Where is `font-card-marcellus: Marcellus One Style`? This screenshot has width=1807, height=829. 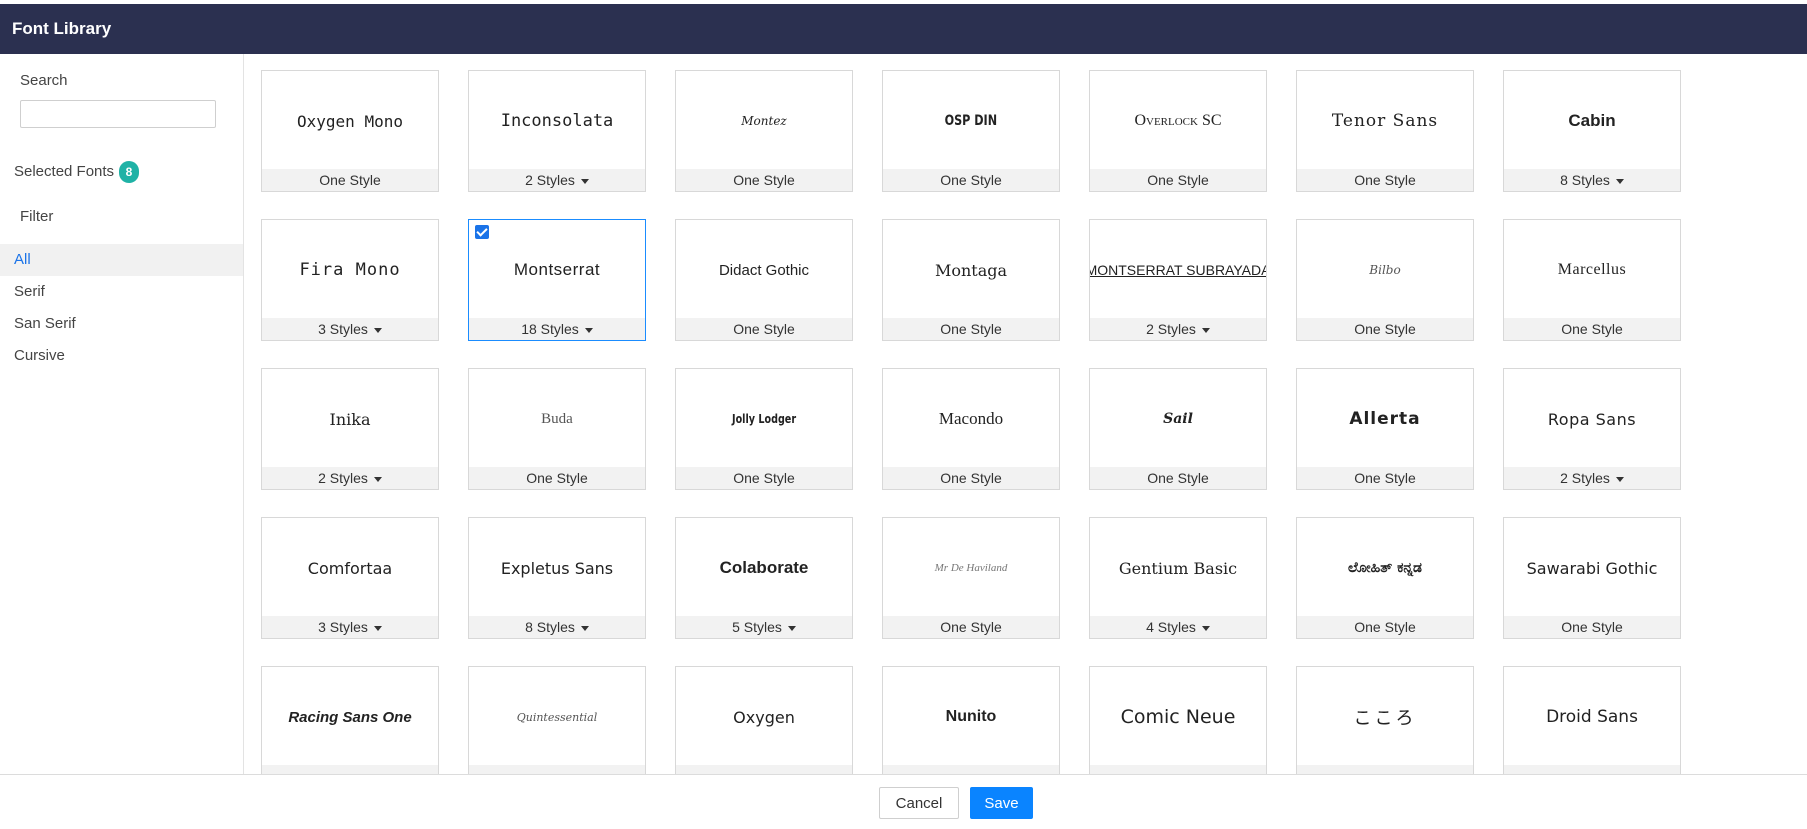 font-card-marcellus: Marcellus One Style is located at coordinates (1592, 280).